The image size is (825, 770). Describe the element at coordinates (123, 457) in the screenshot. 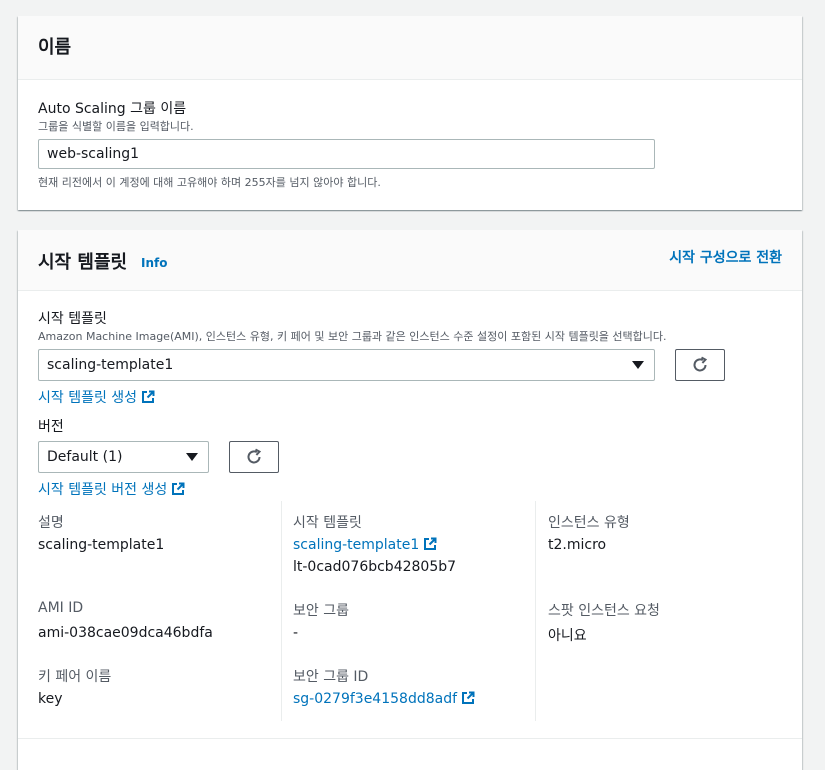

I see `version-select: Default (1)` at that location.